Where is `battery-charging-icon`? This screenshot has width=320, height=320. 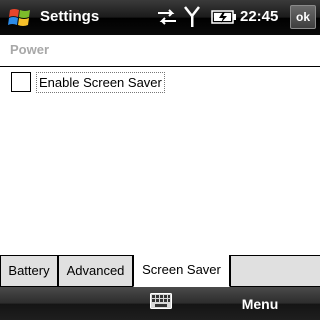
battery-charging-icon is located at coordinates (224, 17).